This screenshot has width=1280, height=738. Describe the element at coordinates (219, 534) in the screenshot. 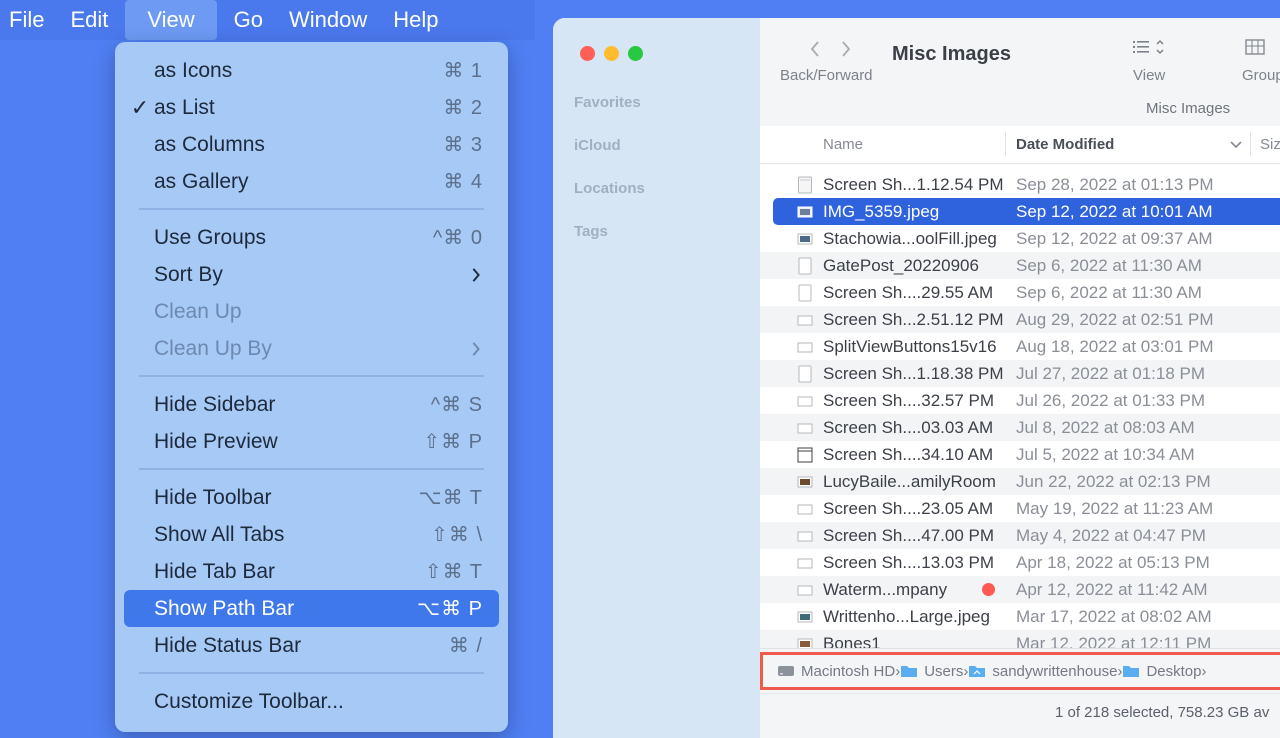

I see `menu-item-label: Show All Tabs` at that location.